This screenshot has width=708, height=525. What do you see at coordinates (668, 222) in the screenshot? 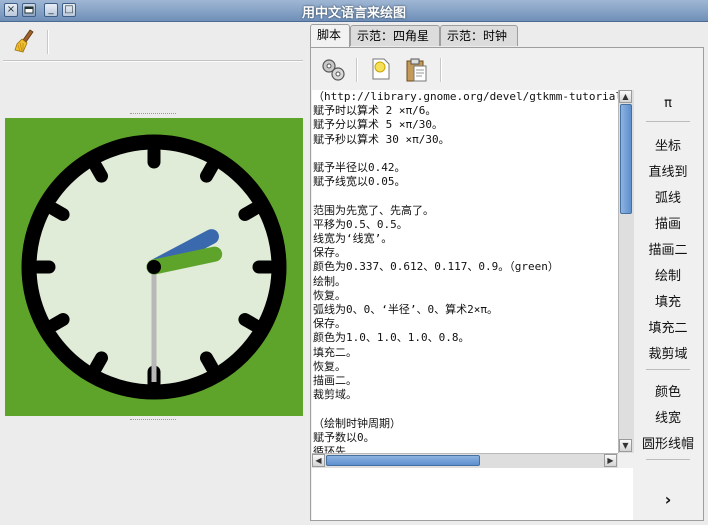
I see `palette-item-stroke: 描画` at bounding box center [668, 222].